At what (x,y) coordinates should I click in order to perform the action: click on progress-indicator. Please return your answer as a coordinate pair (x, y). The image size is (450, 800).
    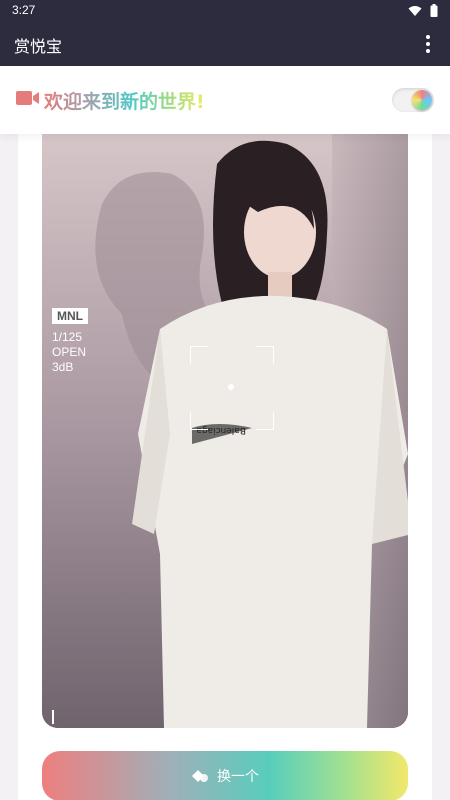
    Looking at the image, I should click on (53, 717).